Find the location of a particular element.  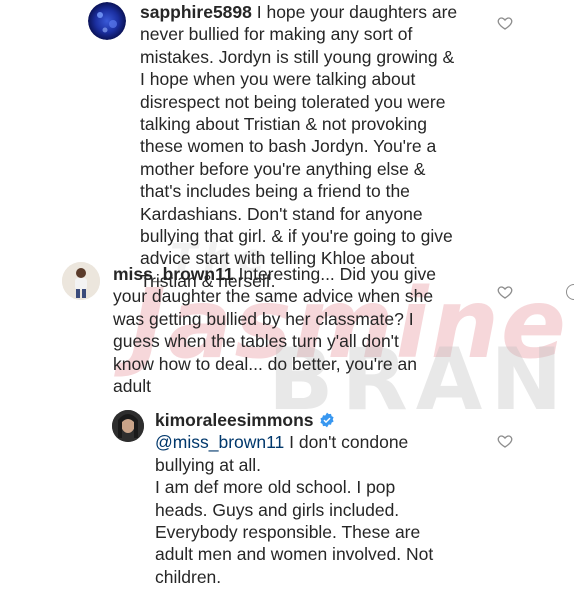

comment-line: guess when the tables turn y'all don't is located at coordinates (256, 341).